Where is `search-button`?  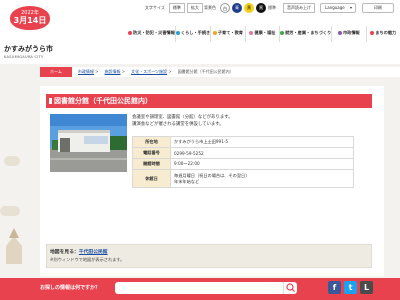 search-button is located at coordinates (290, 288).